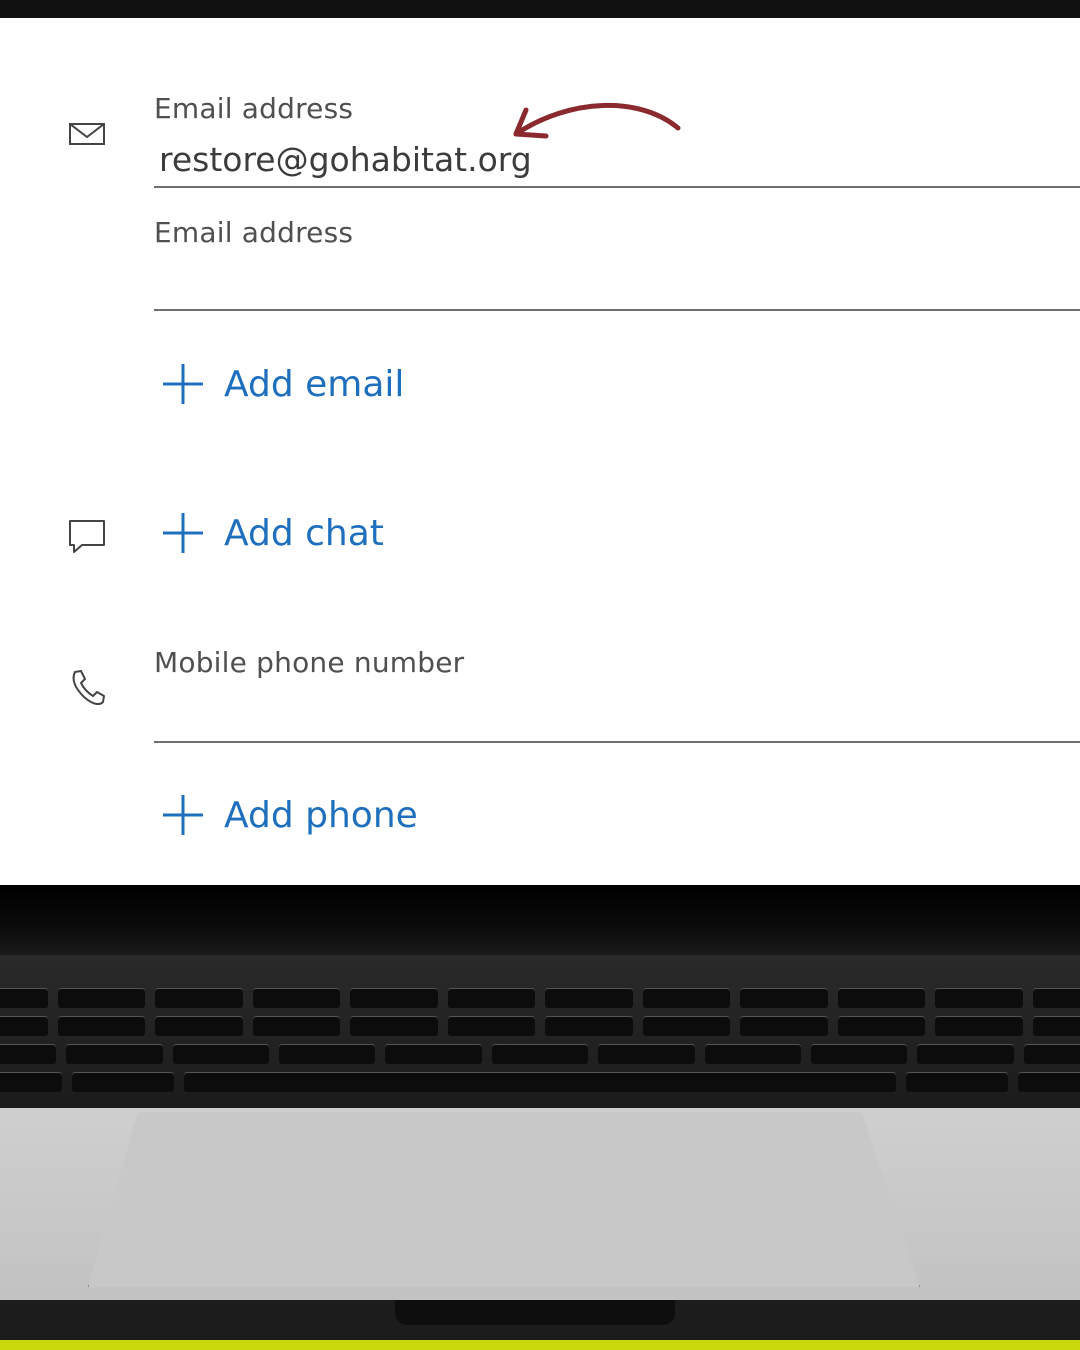  Describe the element at coordinates (87, 536) in the screenshot. I see `chat-icon` at that location.